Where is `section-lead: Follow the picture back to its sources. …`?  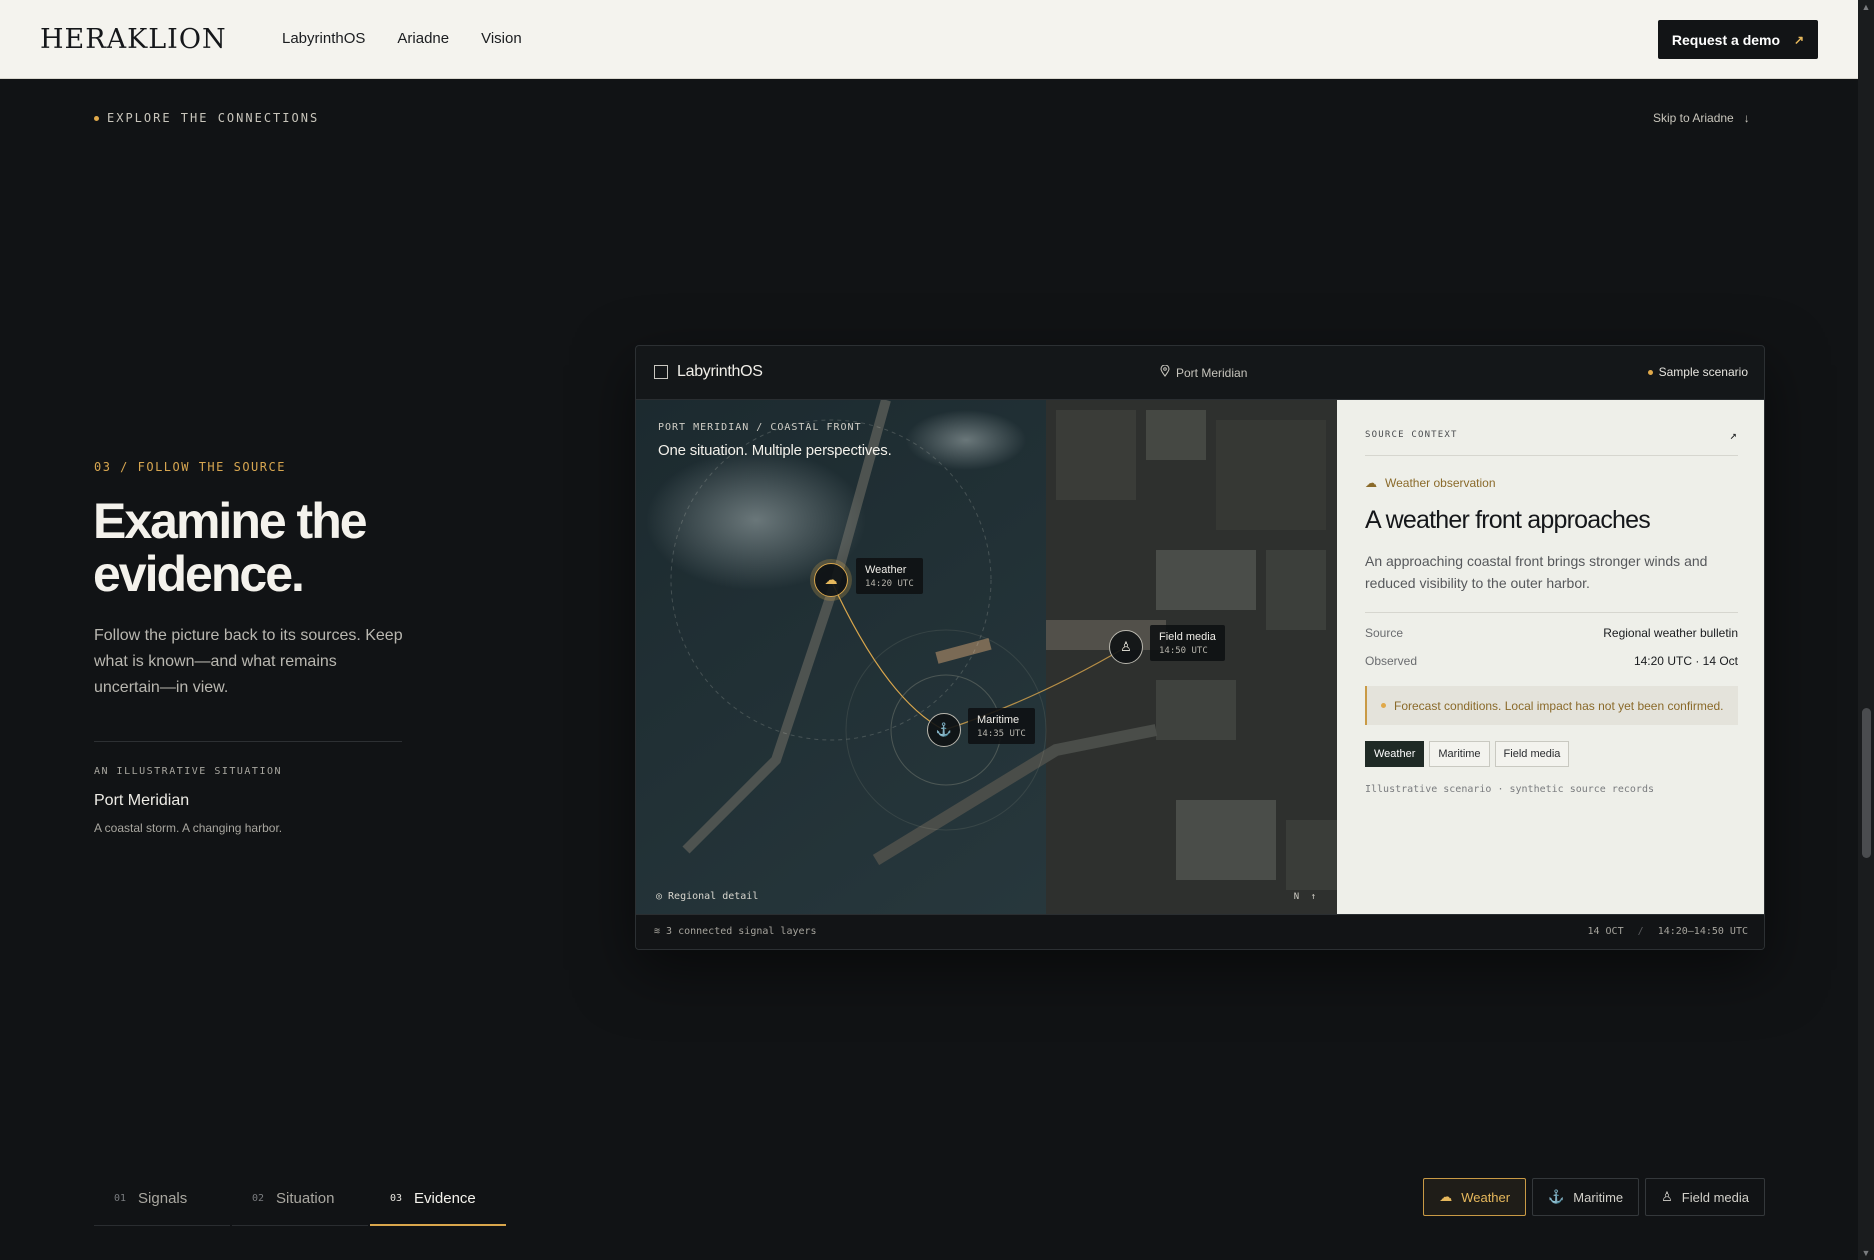
section-lead: Follow the picture back to its sources. … is located at coordinates (248, 661).